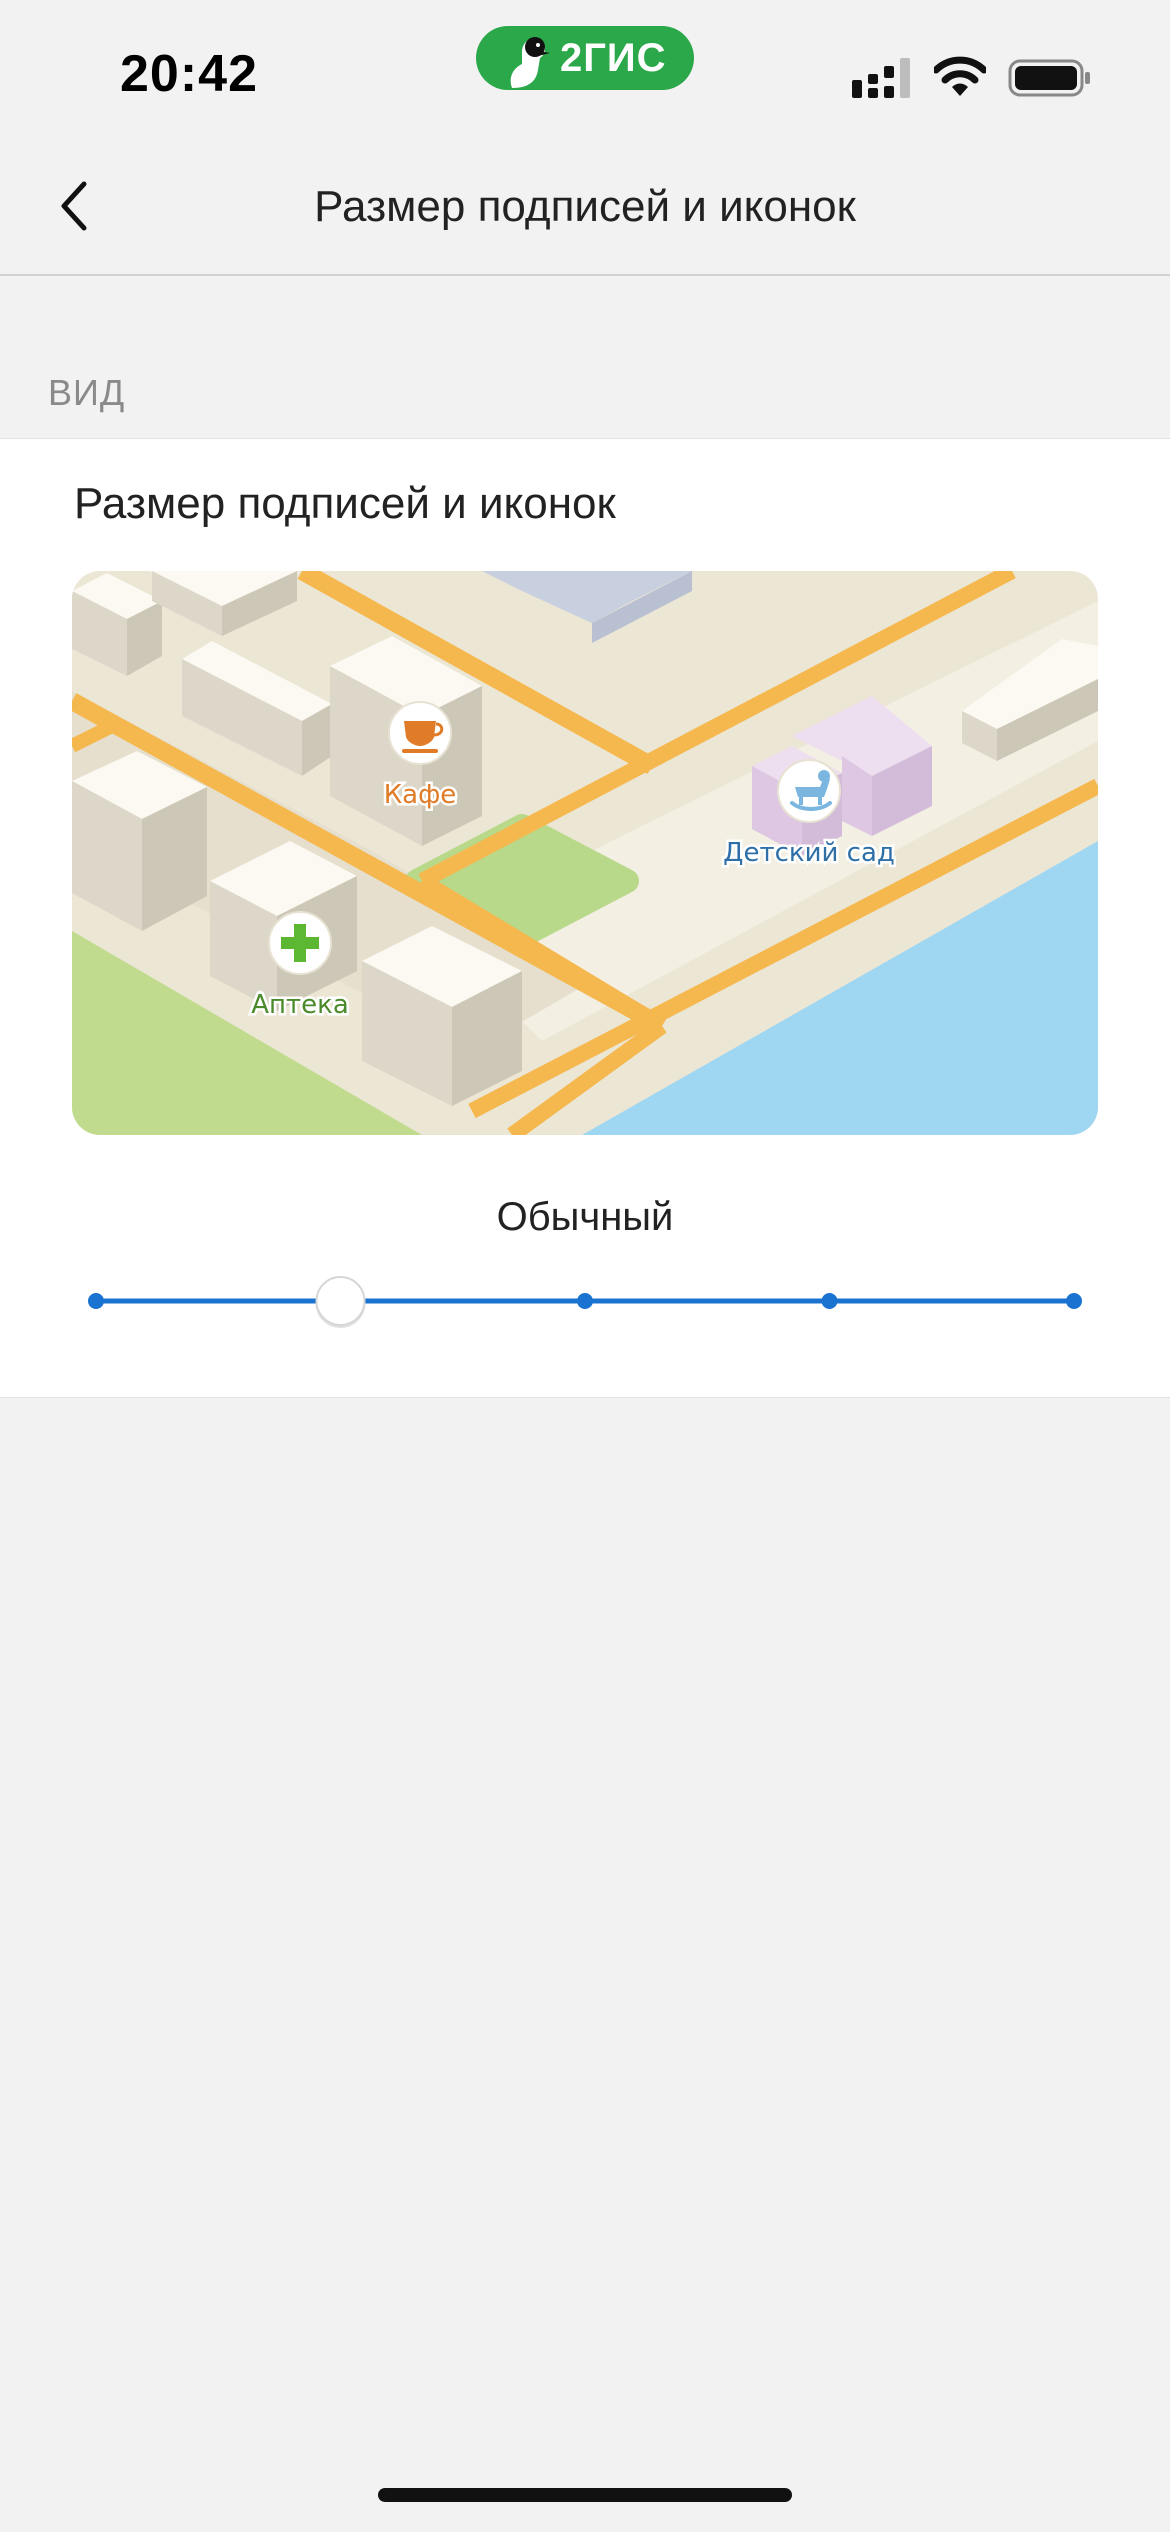 The width and height of the screenshot is (1170, 2532). Describe the element at coordinates (300, 1005) in the screenshot. I see `map-label-pharmacy: Аптека` at that location.